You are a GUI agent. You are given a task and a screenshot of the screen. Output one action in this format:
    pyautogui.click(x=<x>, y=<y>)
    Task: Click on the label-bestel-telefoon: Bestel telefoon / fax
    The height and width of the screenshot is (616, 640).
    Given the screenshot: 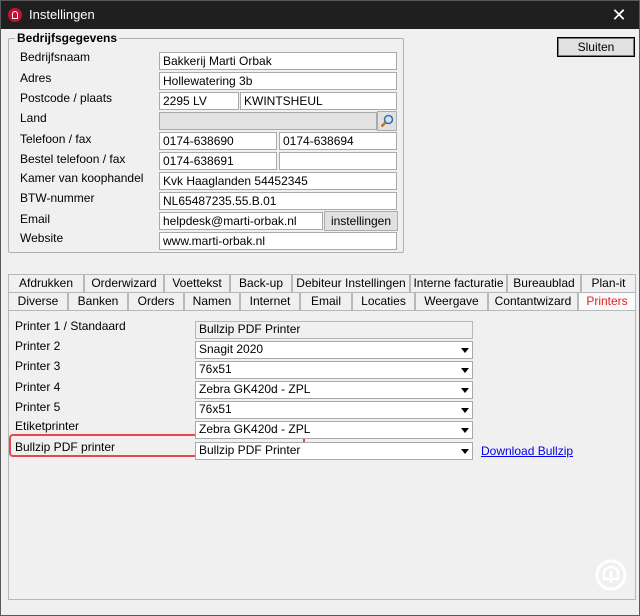 What is the action you would take?
    pyautogui.click(x=73, y=159)
    